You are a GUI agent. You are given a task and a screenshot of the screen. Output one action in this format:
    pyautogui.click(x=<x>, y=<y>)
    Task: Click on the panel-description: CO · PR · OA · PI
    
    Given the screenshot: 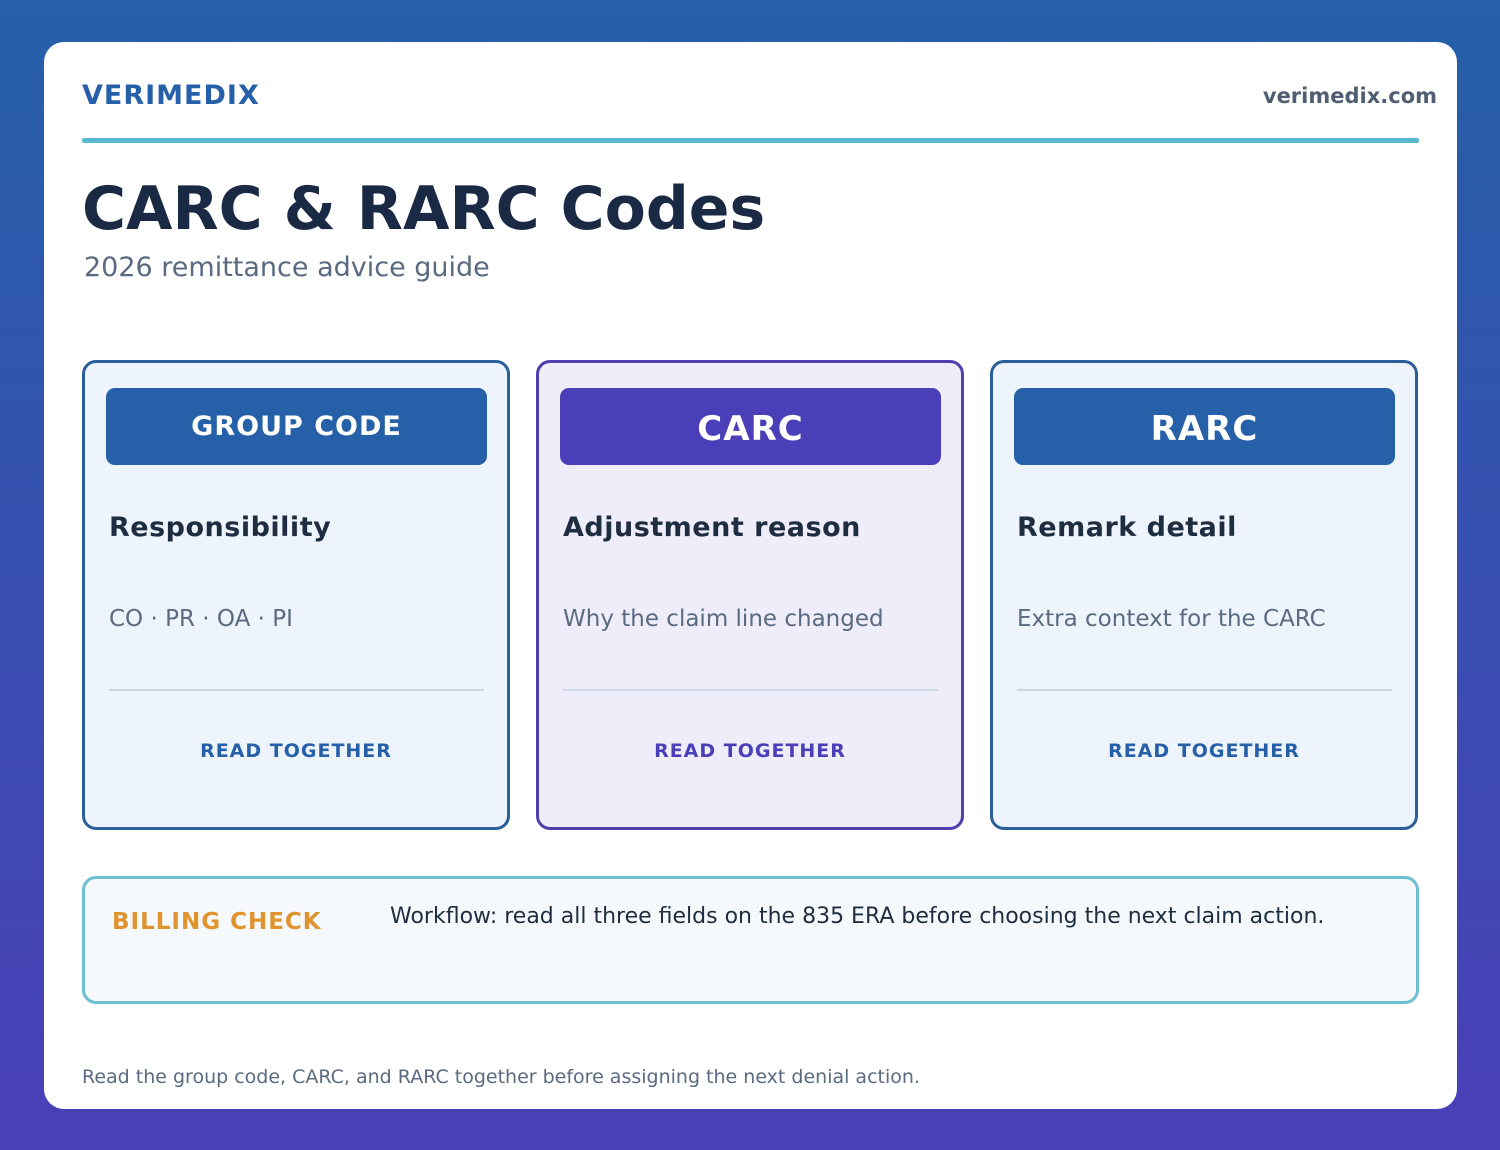 What is the action you would take?
    pyautogui.click(x=201, y=619)
    